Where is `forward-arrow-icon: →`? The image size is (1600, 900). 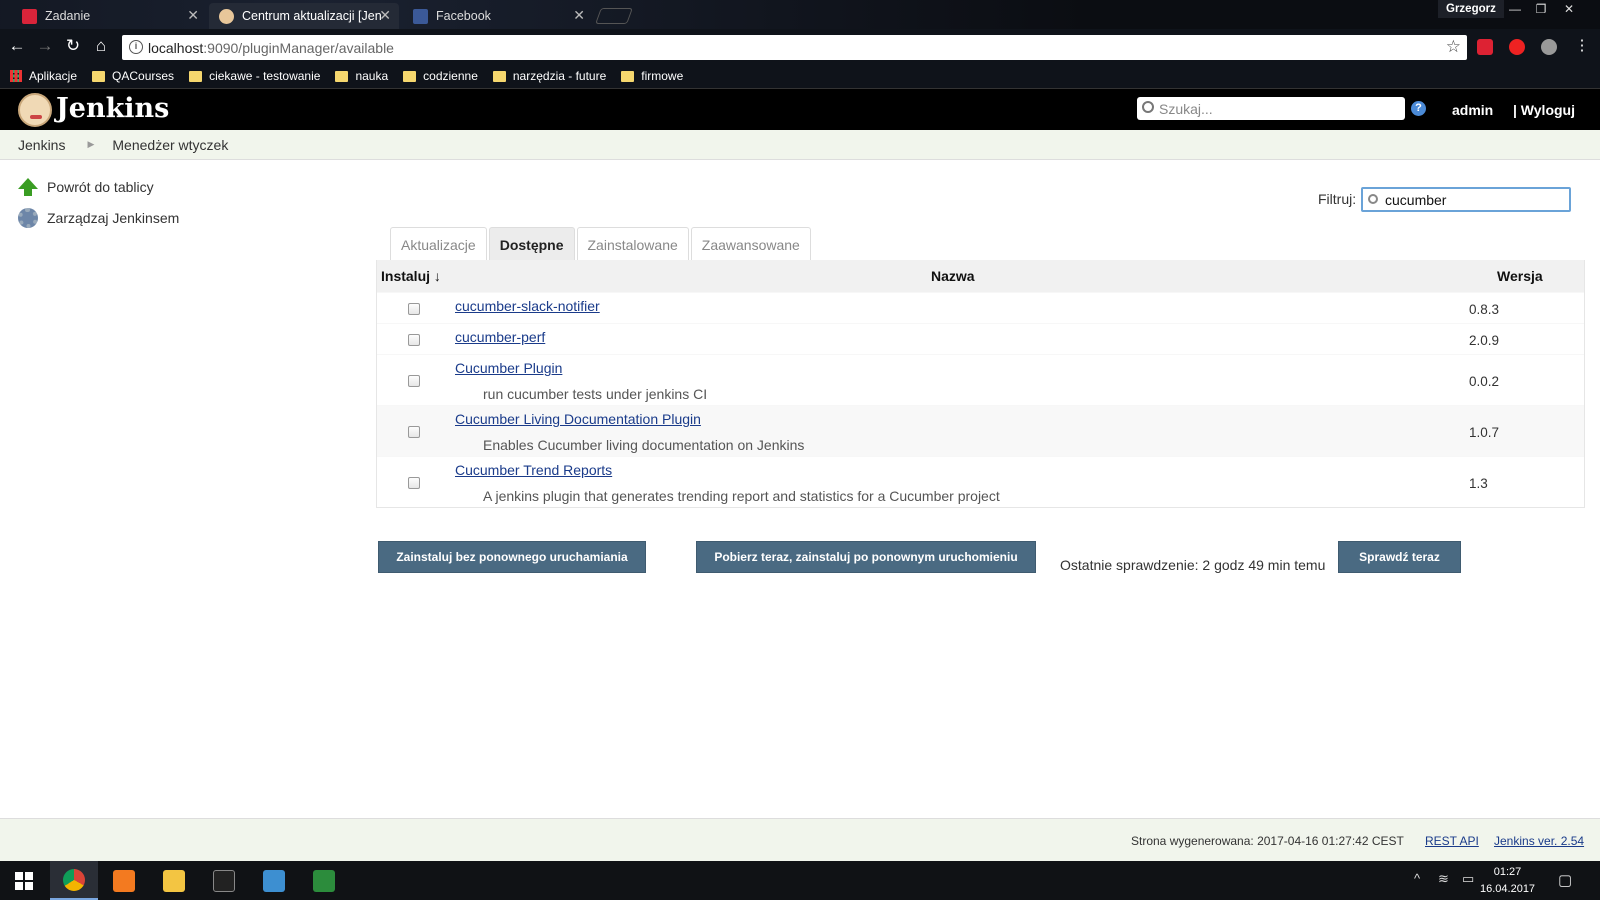 forward-arrow-icon: → is located at coordinates (45, 46).